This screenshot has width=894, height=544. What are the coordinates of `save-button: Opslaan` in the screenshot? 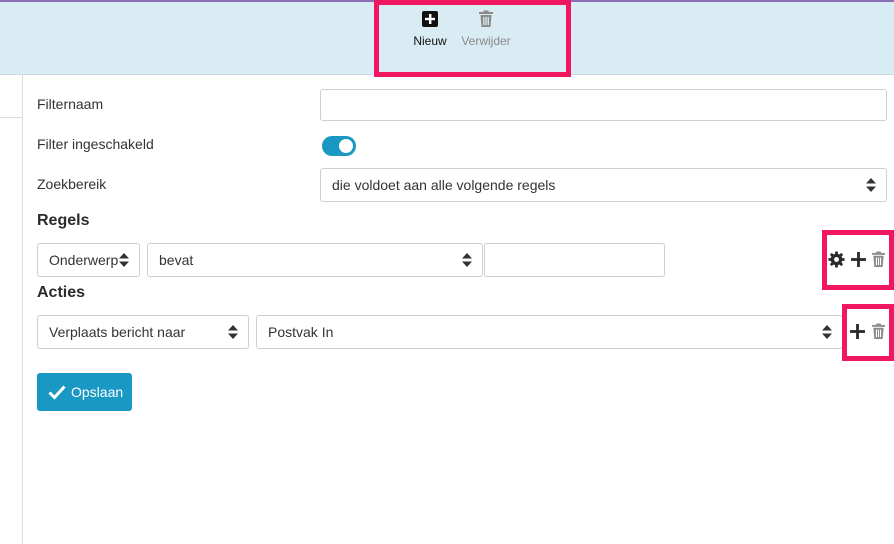 It's located at (84, 392).